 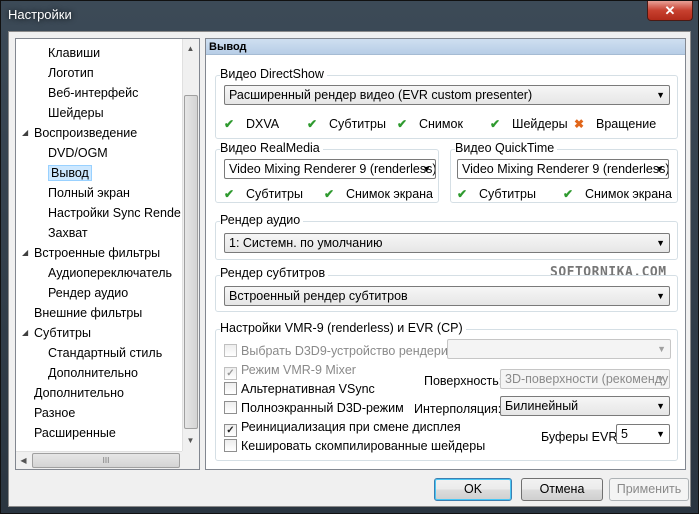 I want to click on capability-label: Субтитры, so click(x=274, y=194).